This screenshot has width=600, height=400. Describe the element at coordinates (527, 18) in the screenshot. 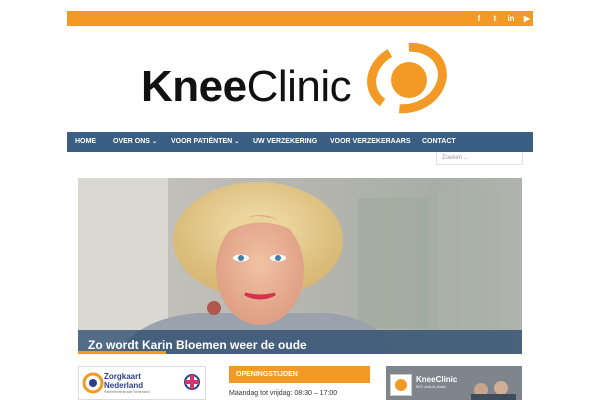

I see `youtube-icon: ▶` at that location.